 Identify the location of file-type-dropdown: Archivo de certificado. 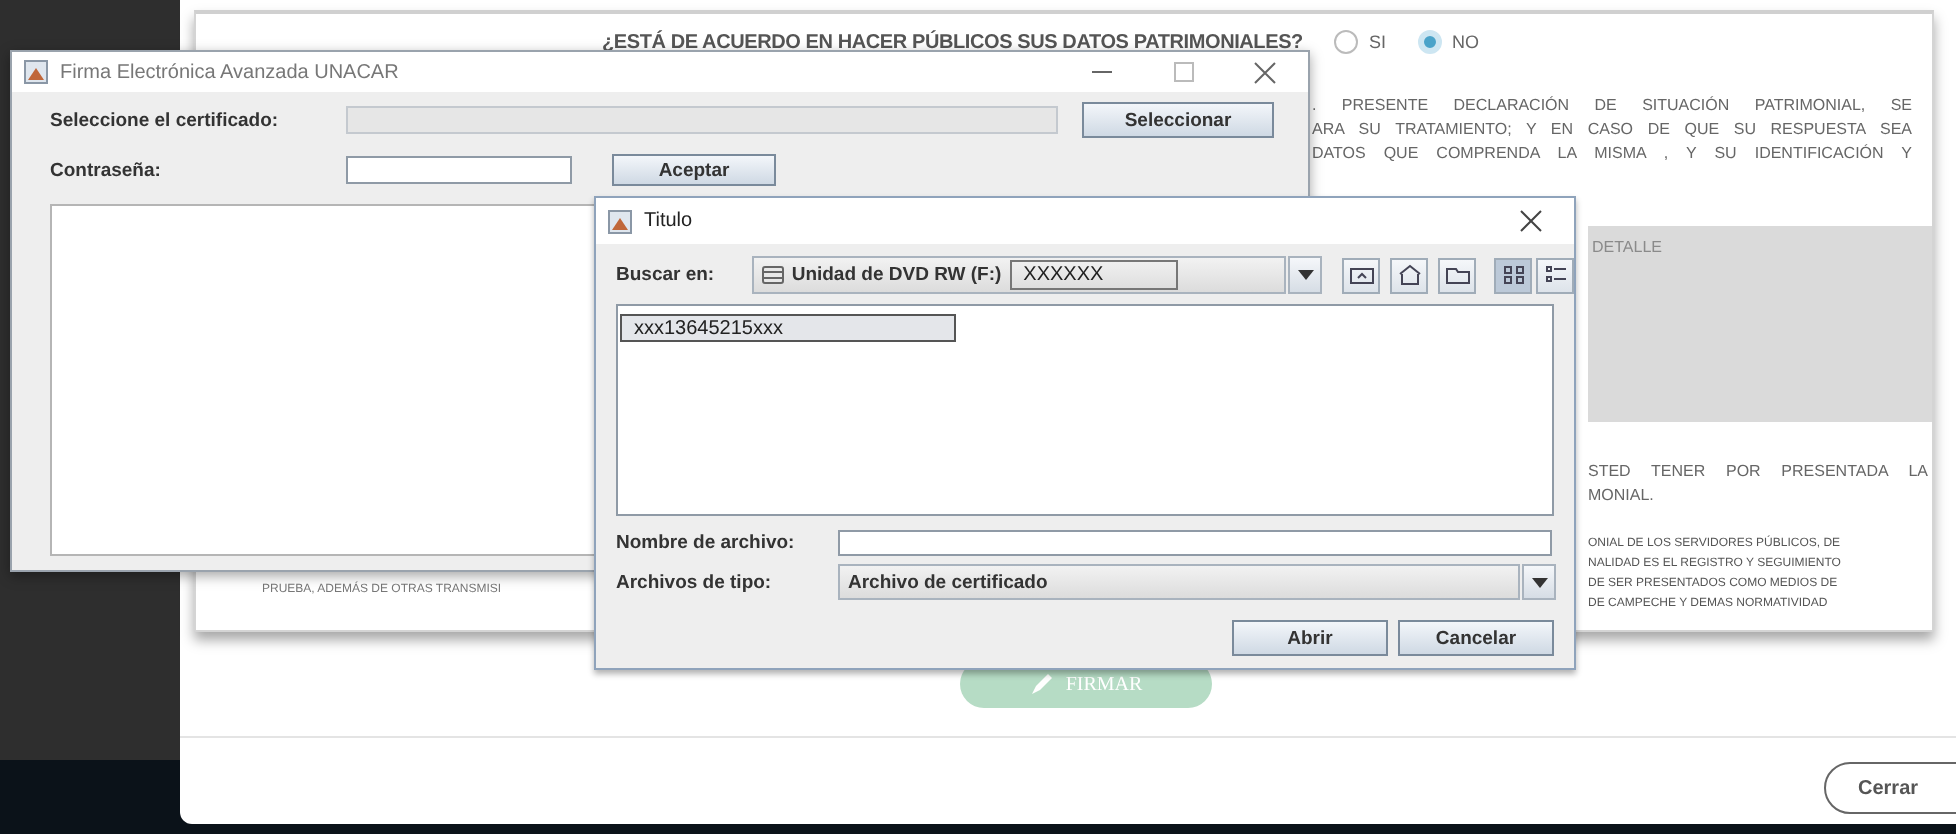
(1179, 582).